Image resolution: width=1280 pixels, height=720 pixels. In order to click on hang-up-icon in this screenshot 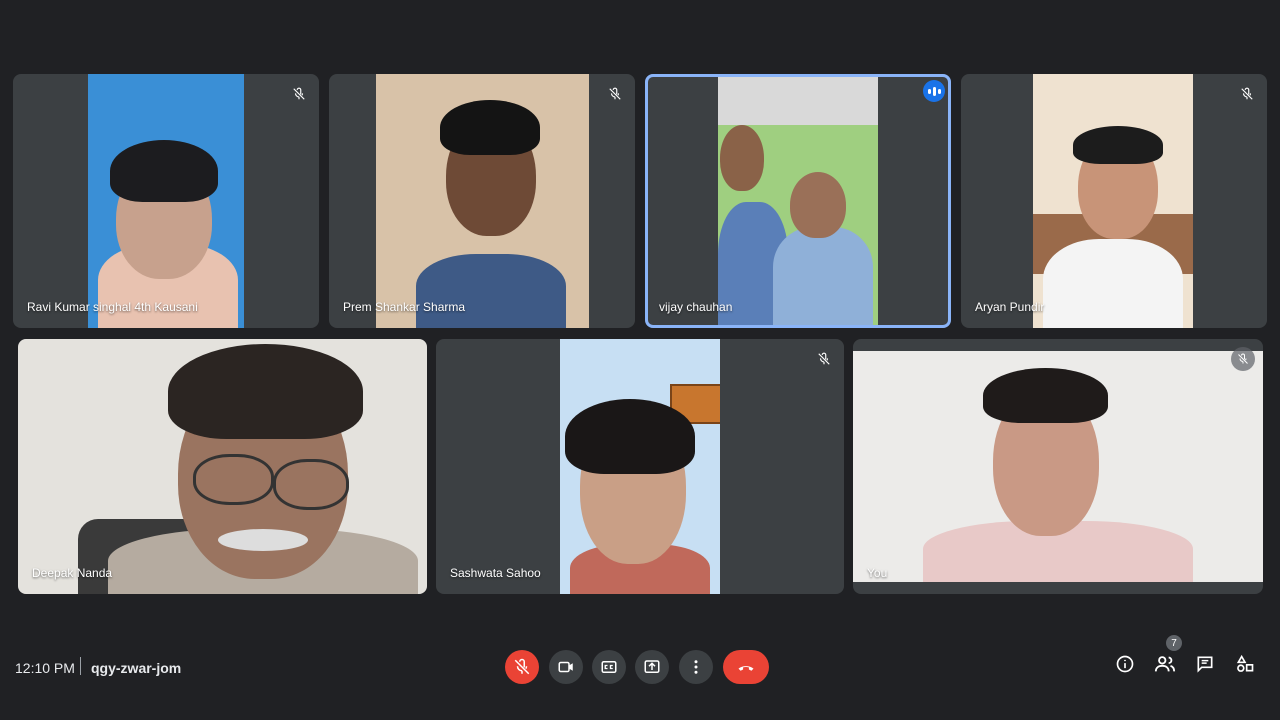, I will do `click(746, 668)`.